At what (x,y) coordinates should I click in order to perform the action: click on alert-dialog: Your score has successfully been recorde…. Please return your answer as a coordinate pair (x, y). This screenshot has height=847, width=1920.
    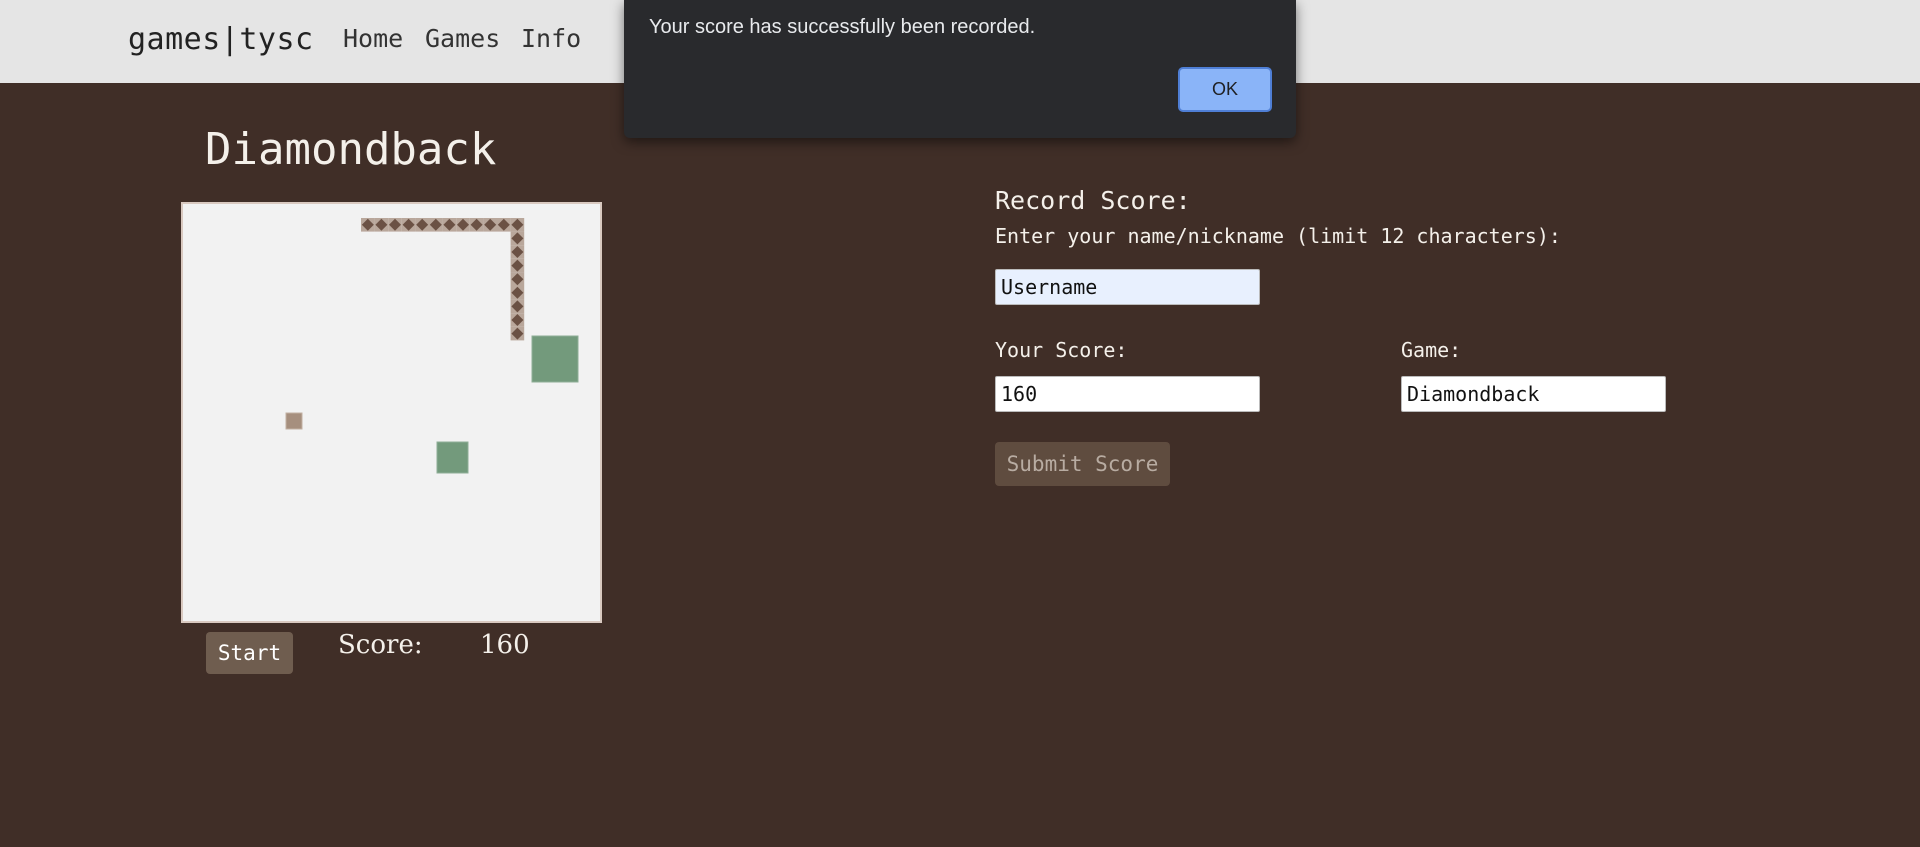
    Looking at the image, I should click on (960, 69).